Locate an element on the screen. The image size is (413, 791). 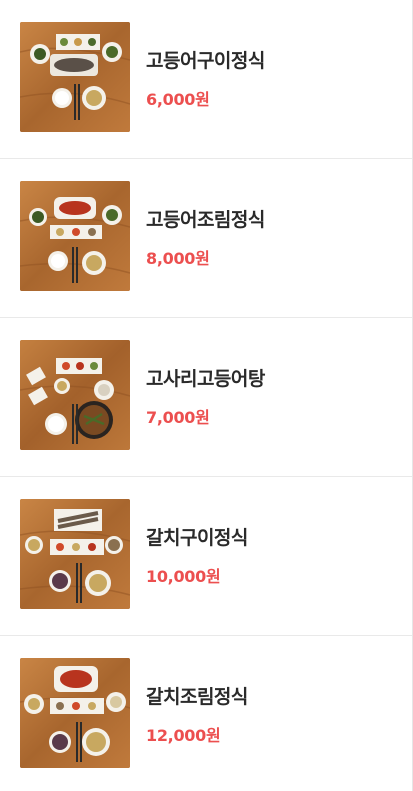
menu-item-name: 고등어조림정식 is located at coordinates (205, 220).